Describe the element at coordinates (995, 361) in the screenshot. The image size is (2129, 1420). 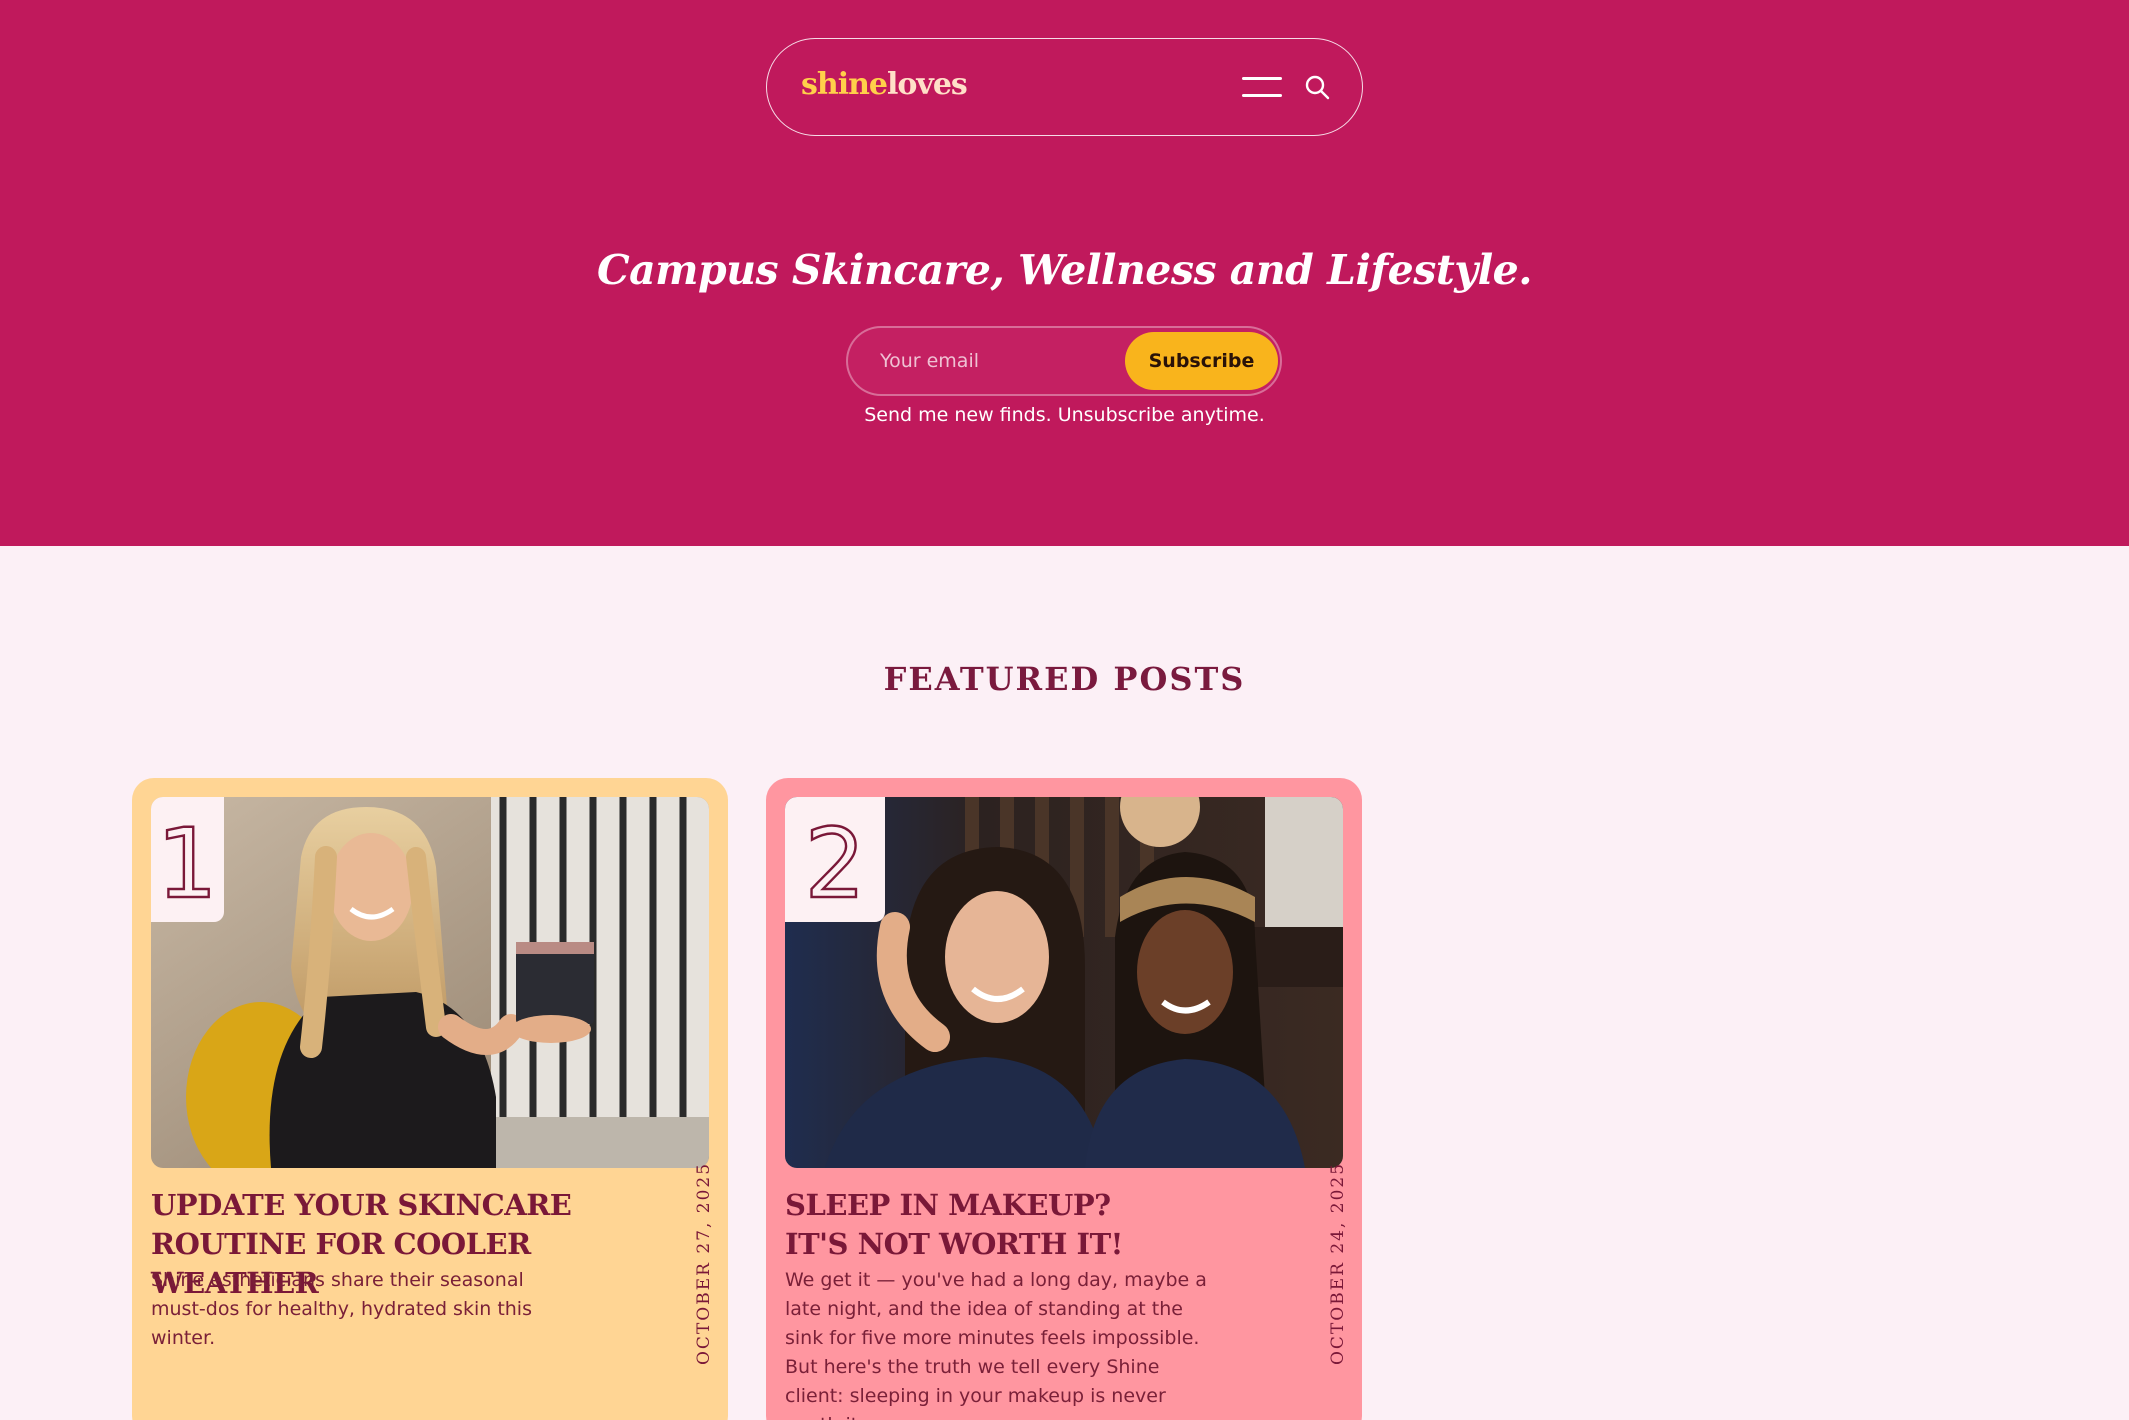
I see `email-input` at that location.